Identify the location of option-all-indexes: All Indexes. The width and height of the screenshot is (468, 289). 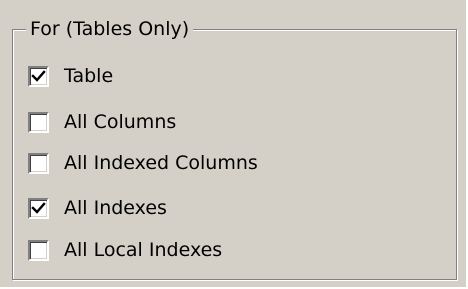
(97, 208).